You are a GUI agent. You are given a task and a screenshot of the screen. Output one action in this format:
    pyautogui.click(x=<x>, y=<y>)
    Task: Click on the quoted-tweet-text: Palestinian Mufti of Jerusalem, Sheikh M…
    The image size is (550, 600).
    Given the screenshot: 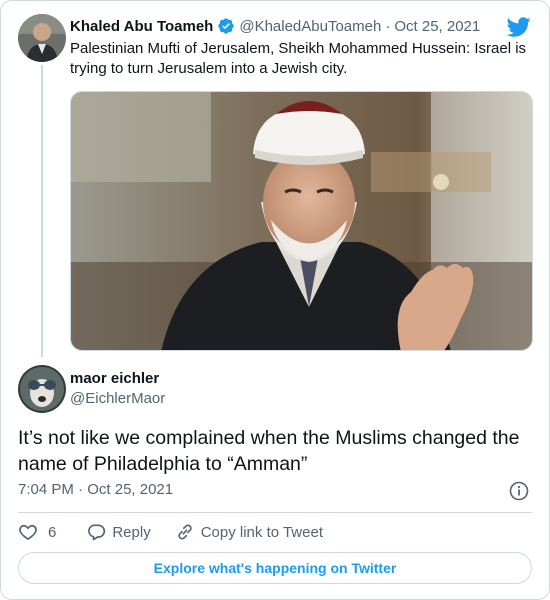 What is the action you would take?
    pyautogui.click(x=298, y=58)
    